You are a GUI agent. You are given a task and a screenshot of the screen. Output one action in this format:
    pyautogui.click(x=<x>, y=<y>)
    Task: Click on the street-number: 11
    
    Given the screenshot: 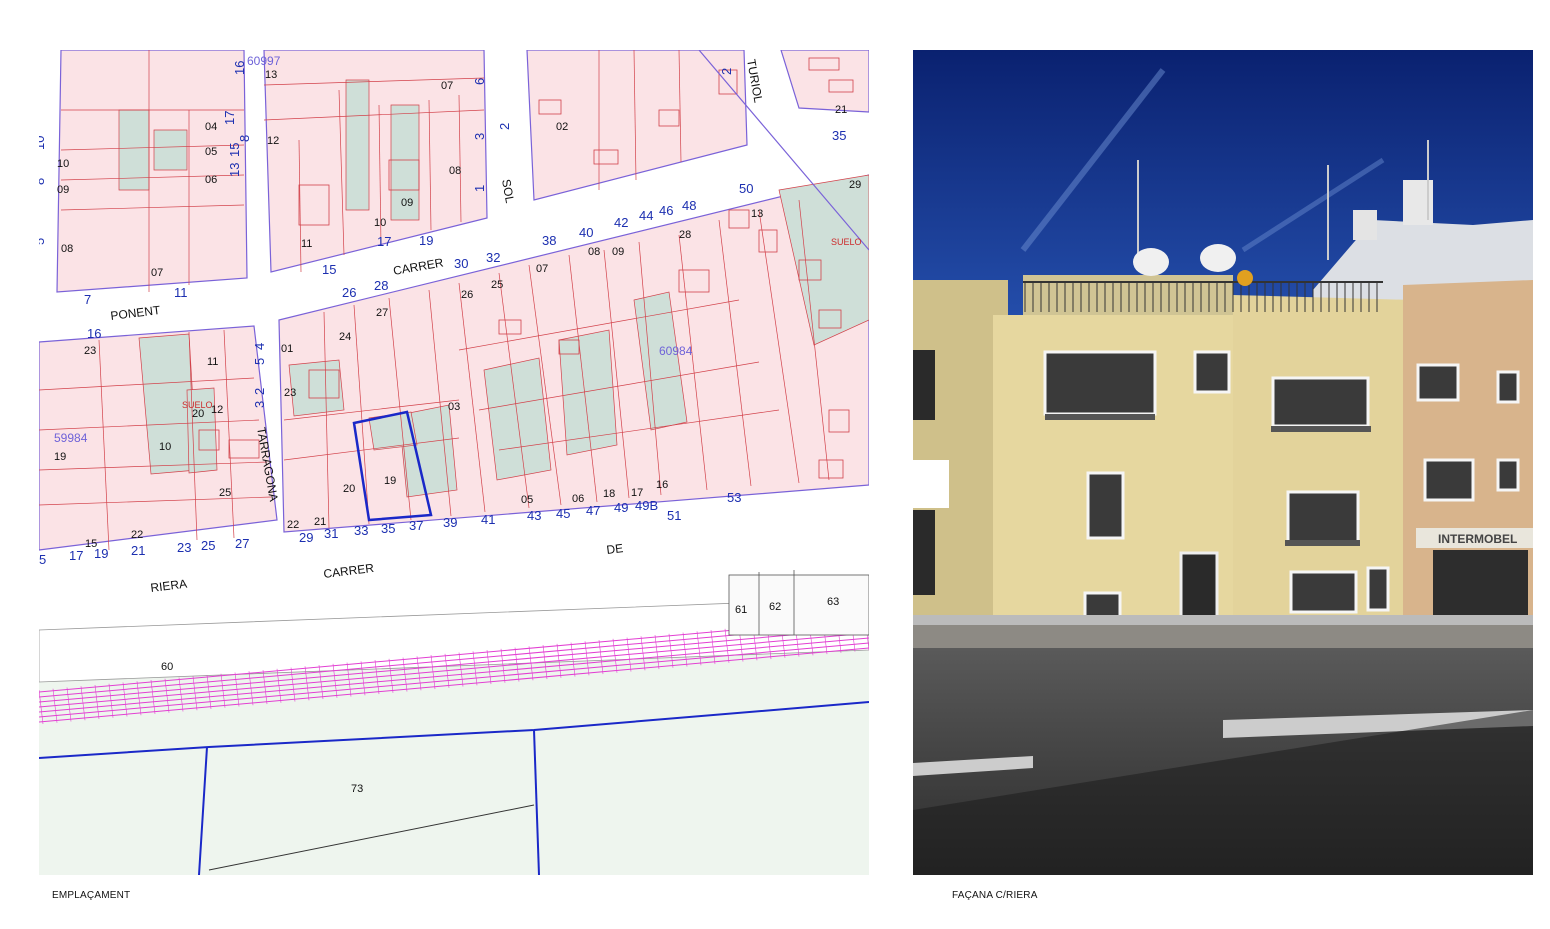 What is the action you would take?
    pyautogui.click(x=181, y=292)
    